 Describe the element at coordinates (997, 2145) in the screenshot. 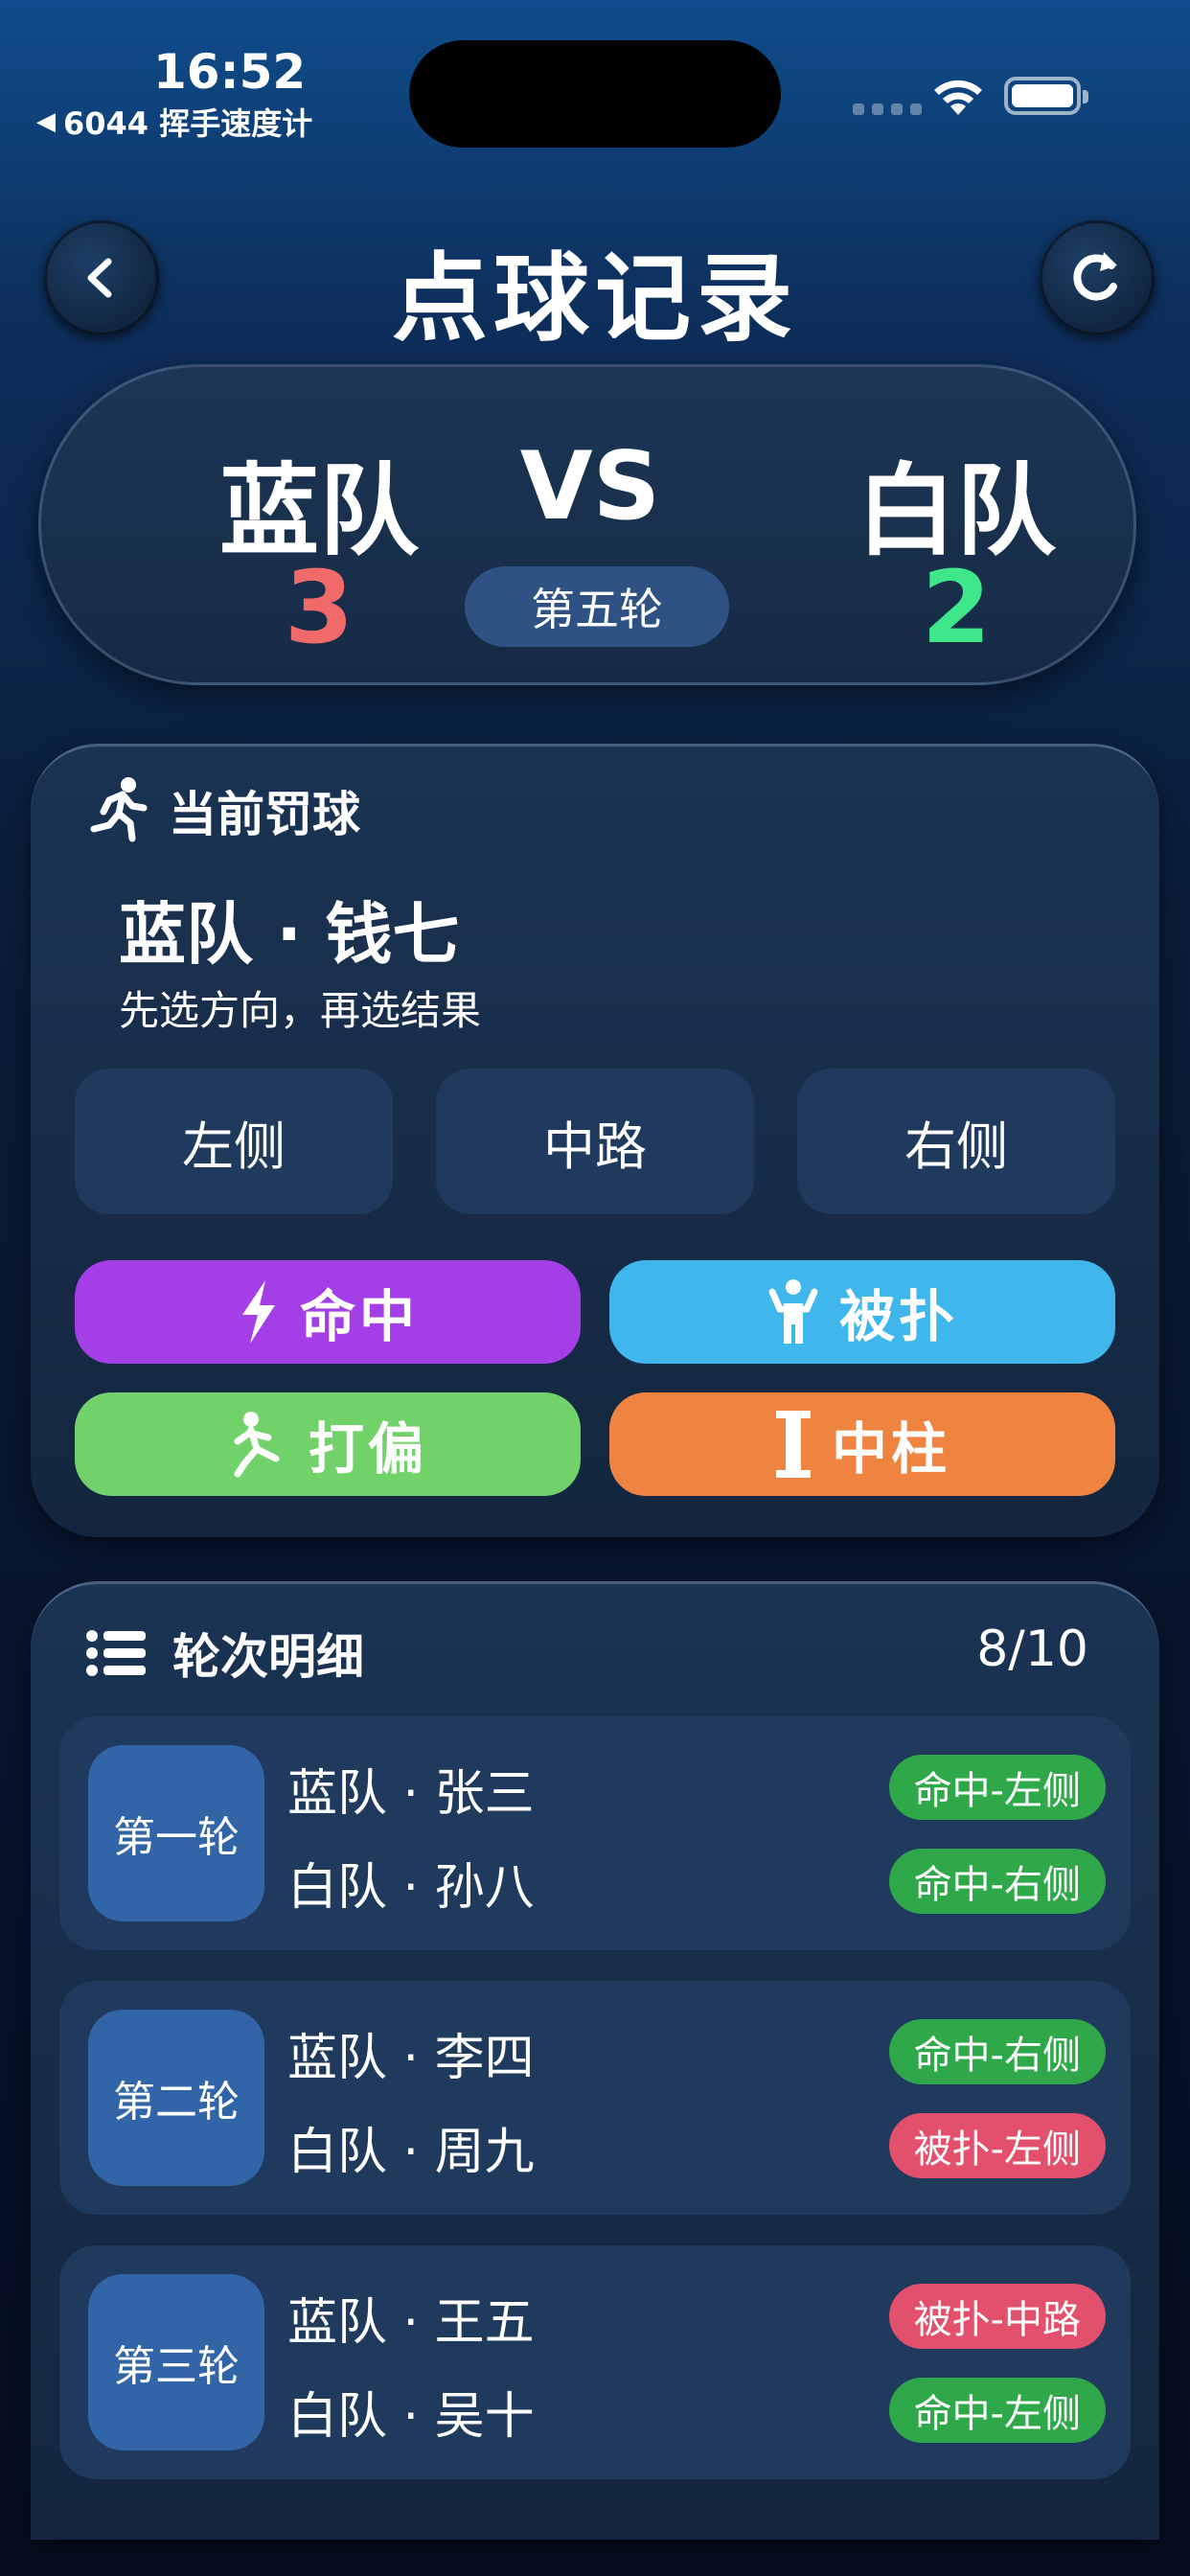

I see `result-tag: 被扑-左侧` at that location.